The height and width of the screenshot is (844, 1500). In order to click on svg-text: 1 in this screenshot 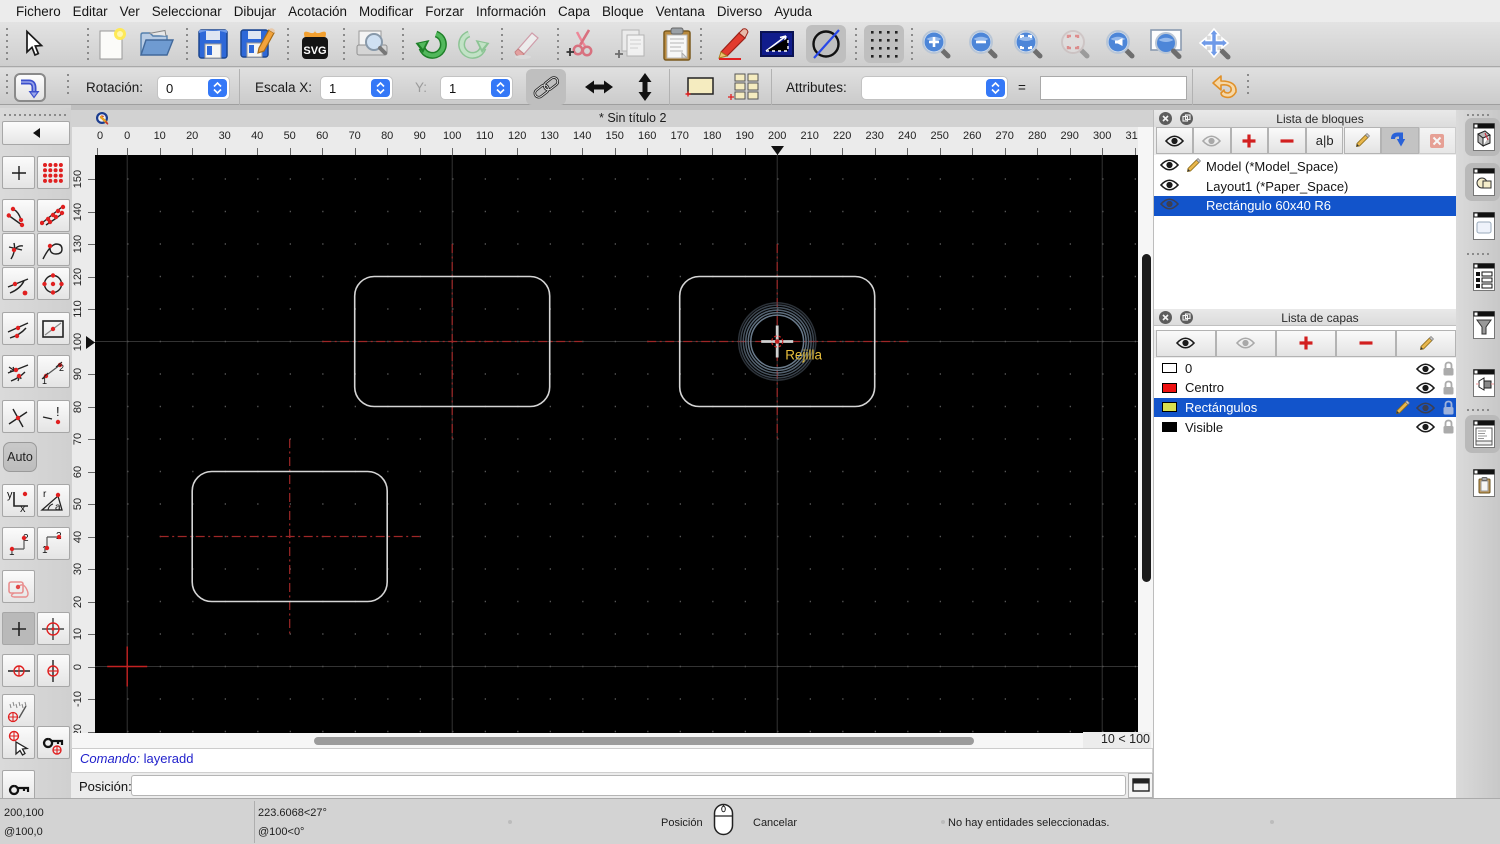, I will do `click(44, 380)`.